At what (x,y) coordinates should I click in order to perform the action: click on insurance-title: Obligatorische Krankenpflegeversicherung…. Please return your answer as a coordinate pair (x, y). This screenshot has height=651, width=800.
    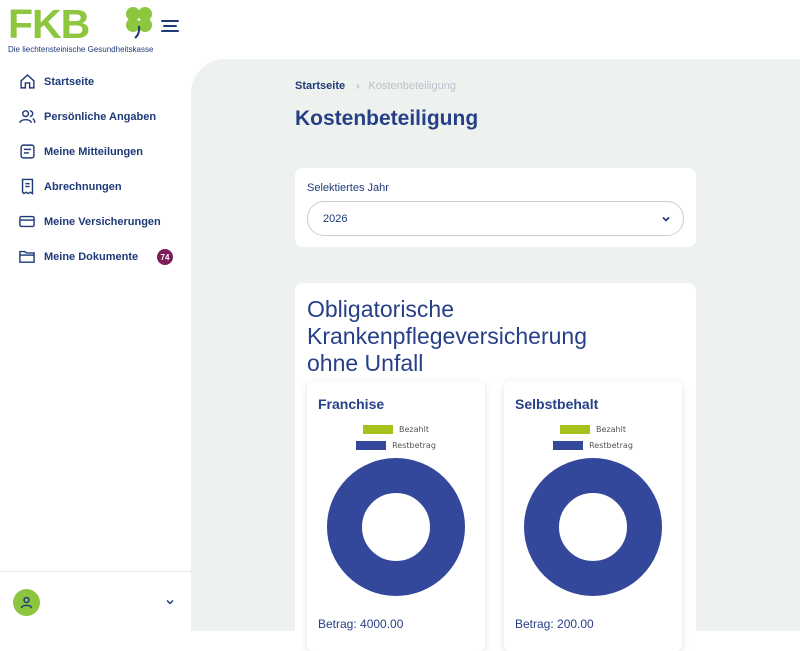
    Looking at the image, I should click on (447, 336).